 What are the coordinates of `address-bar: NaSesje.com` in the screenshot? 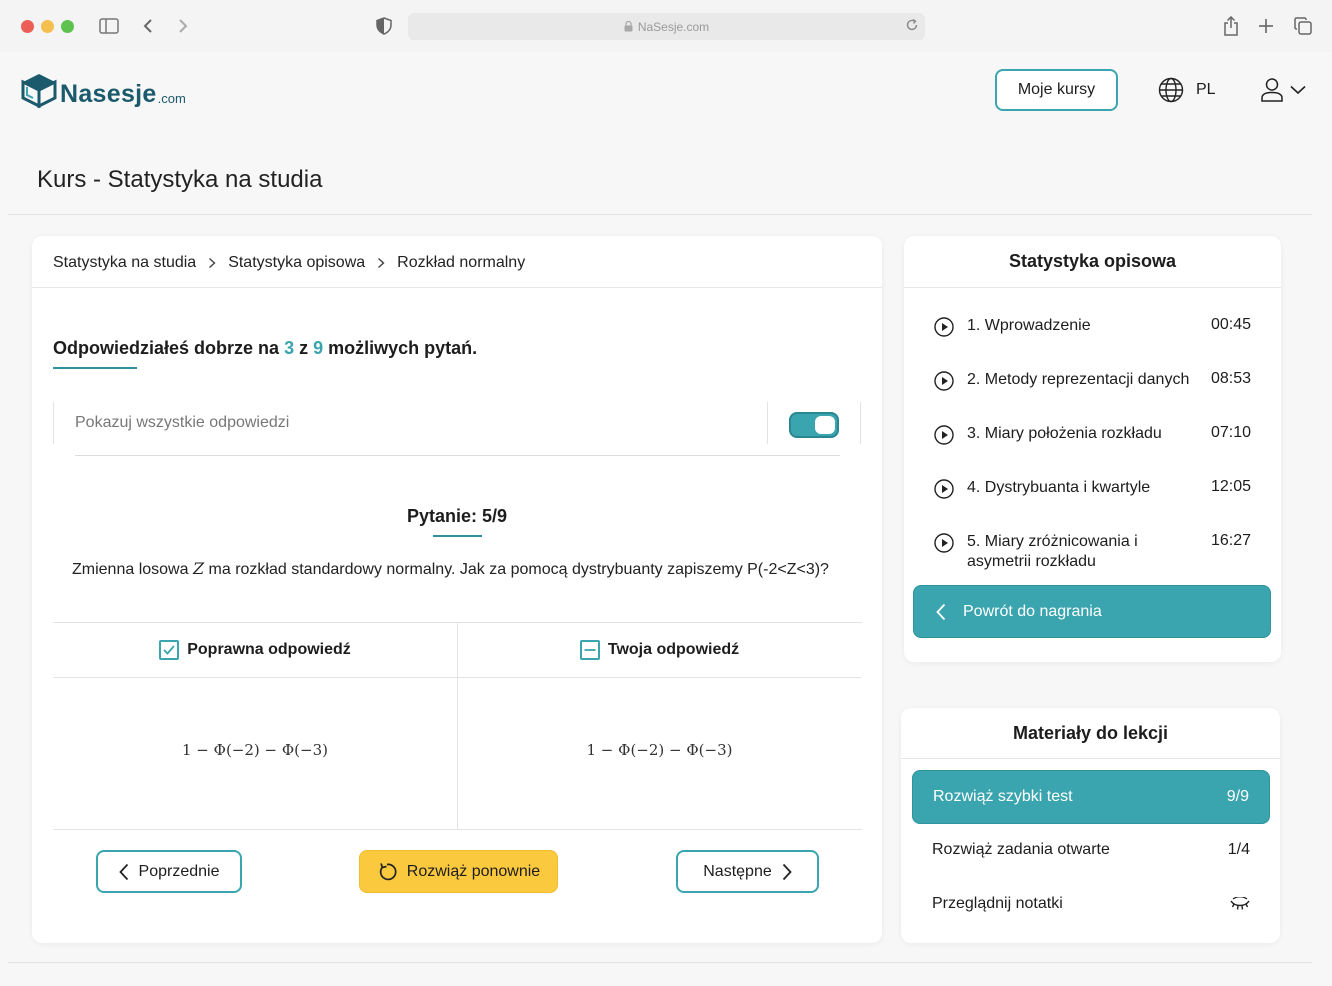 It's located at (666, 26).